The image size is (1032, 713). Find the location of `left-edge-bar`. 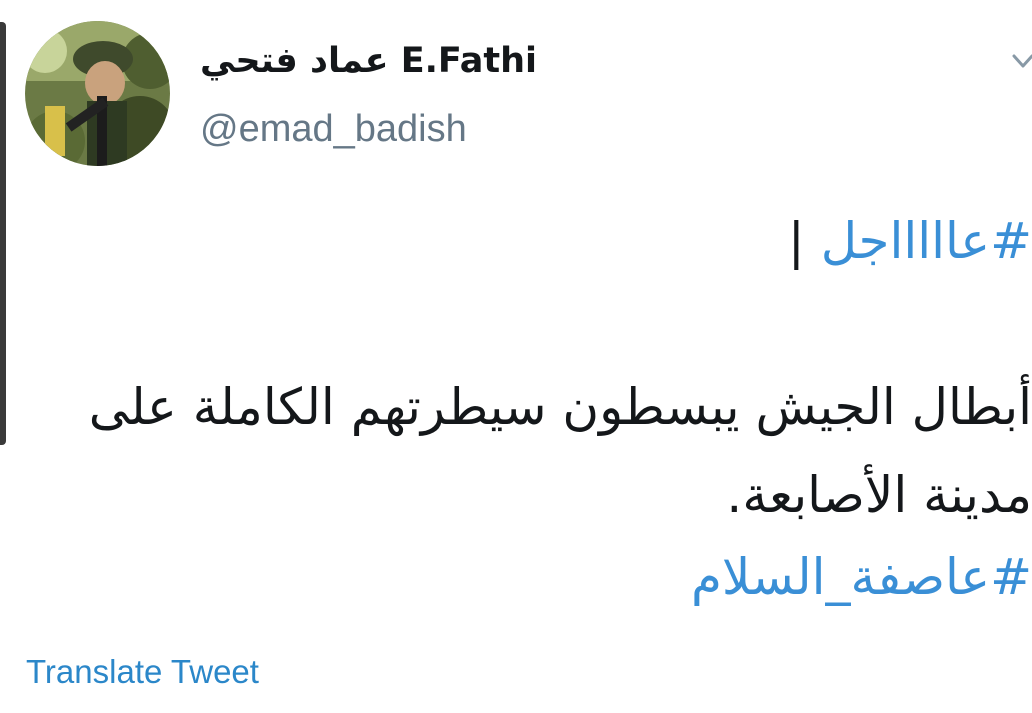

left-edge-bar is located at coordinates (3, 233).